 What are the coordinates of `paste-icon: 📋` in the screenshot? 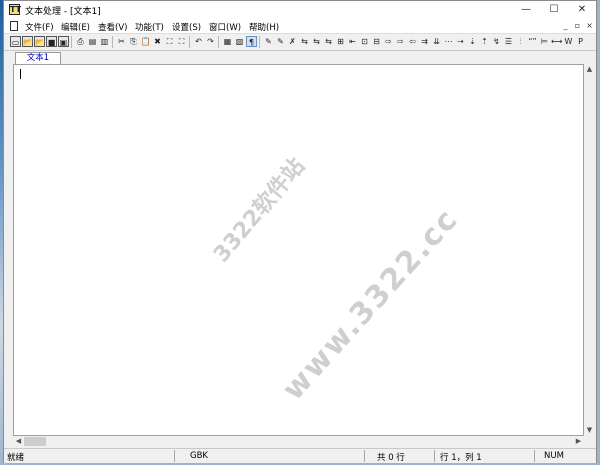 It's located at (145, 41).